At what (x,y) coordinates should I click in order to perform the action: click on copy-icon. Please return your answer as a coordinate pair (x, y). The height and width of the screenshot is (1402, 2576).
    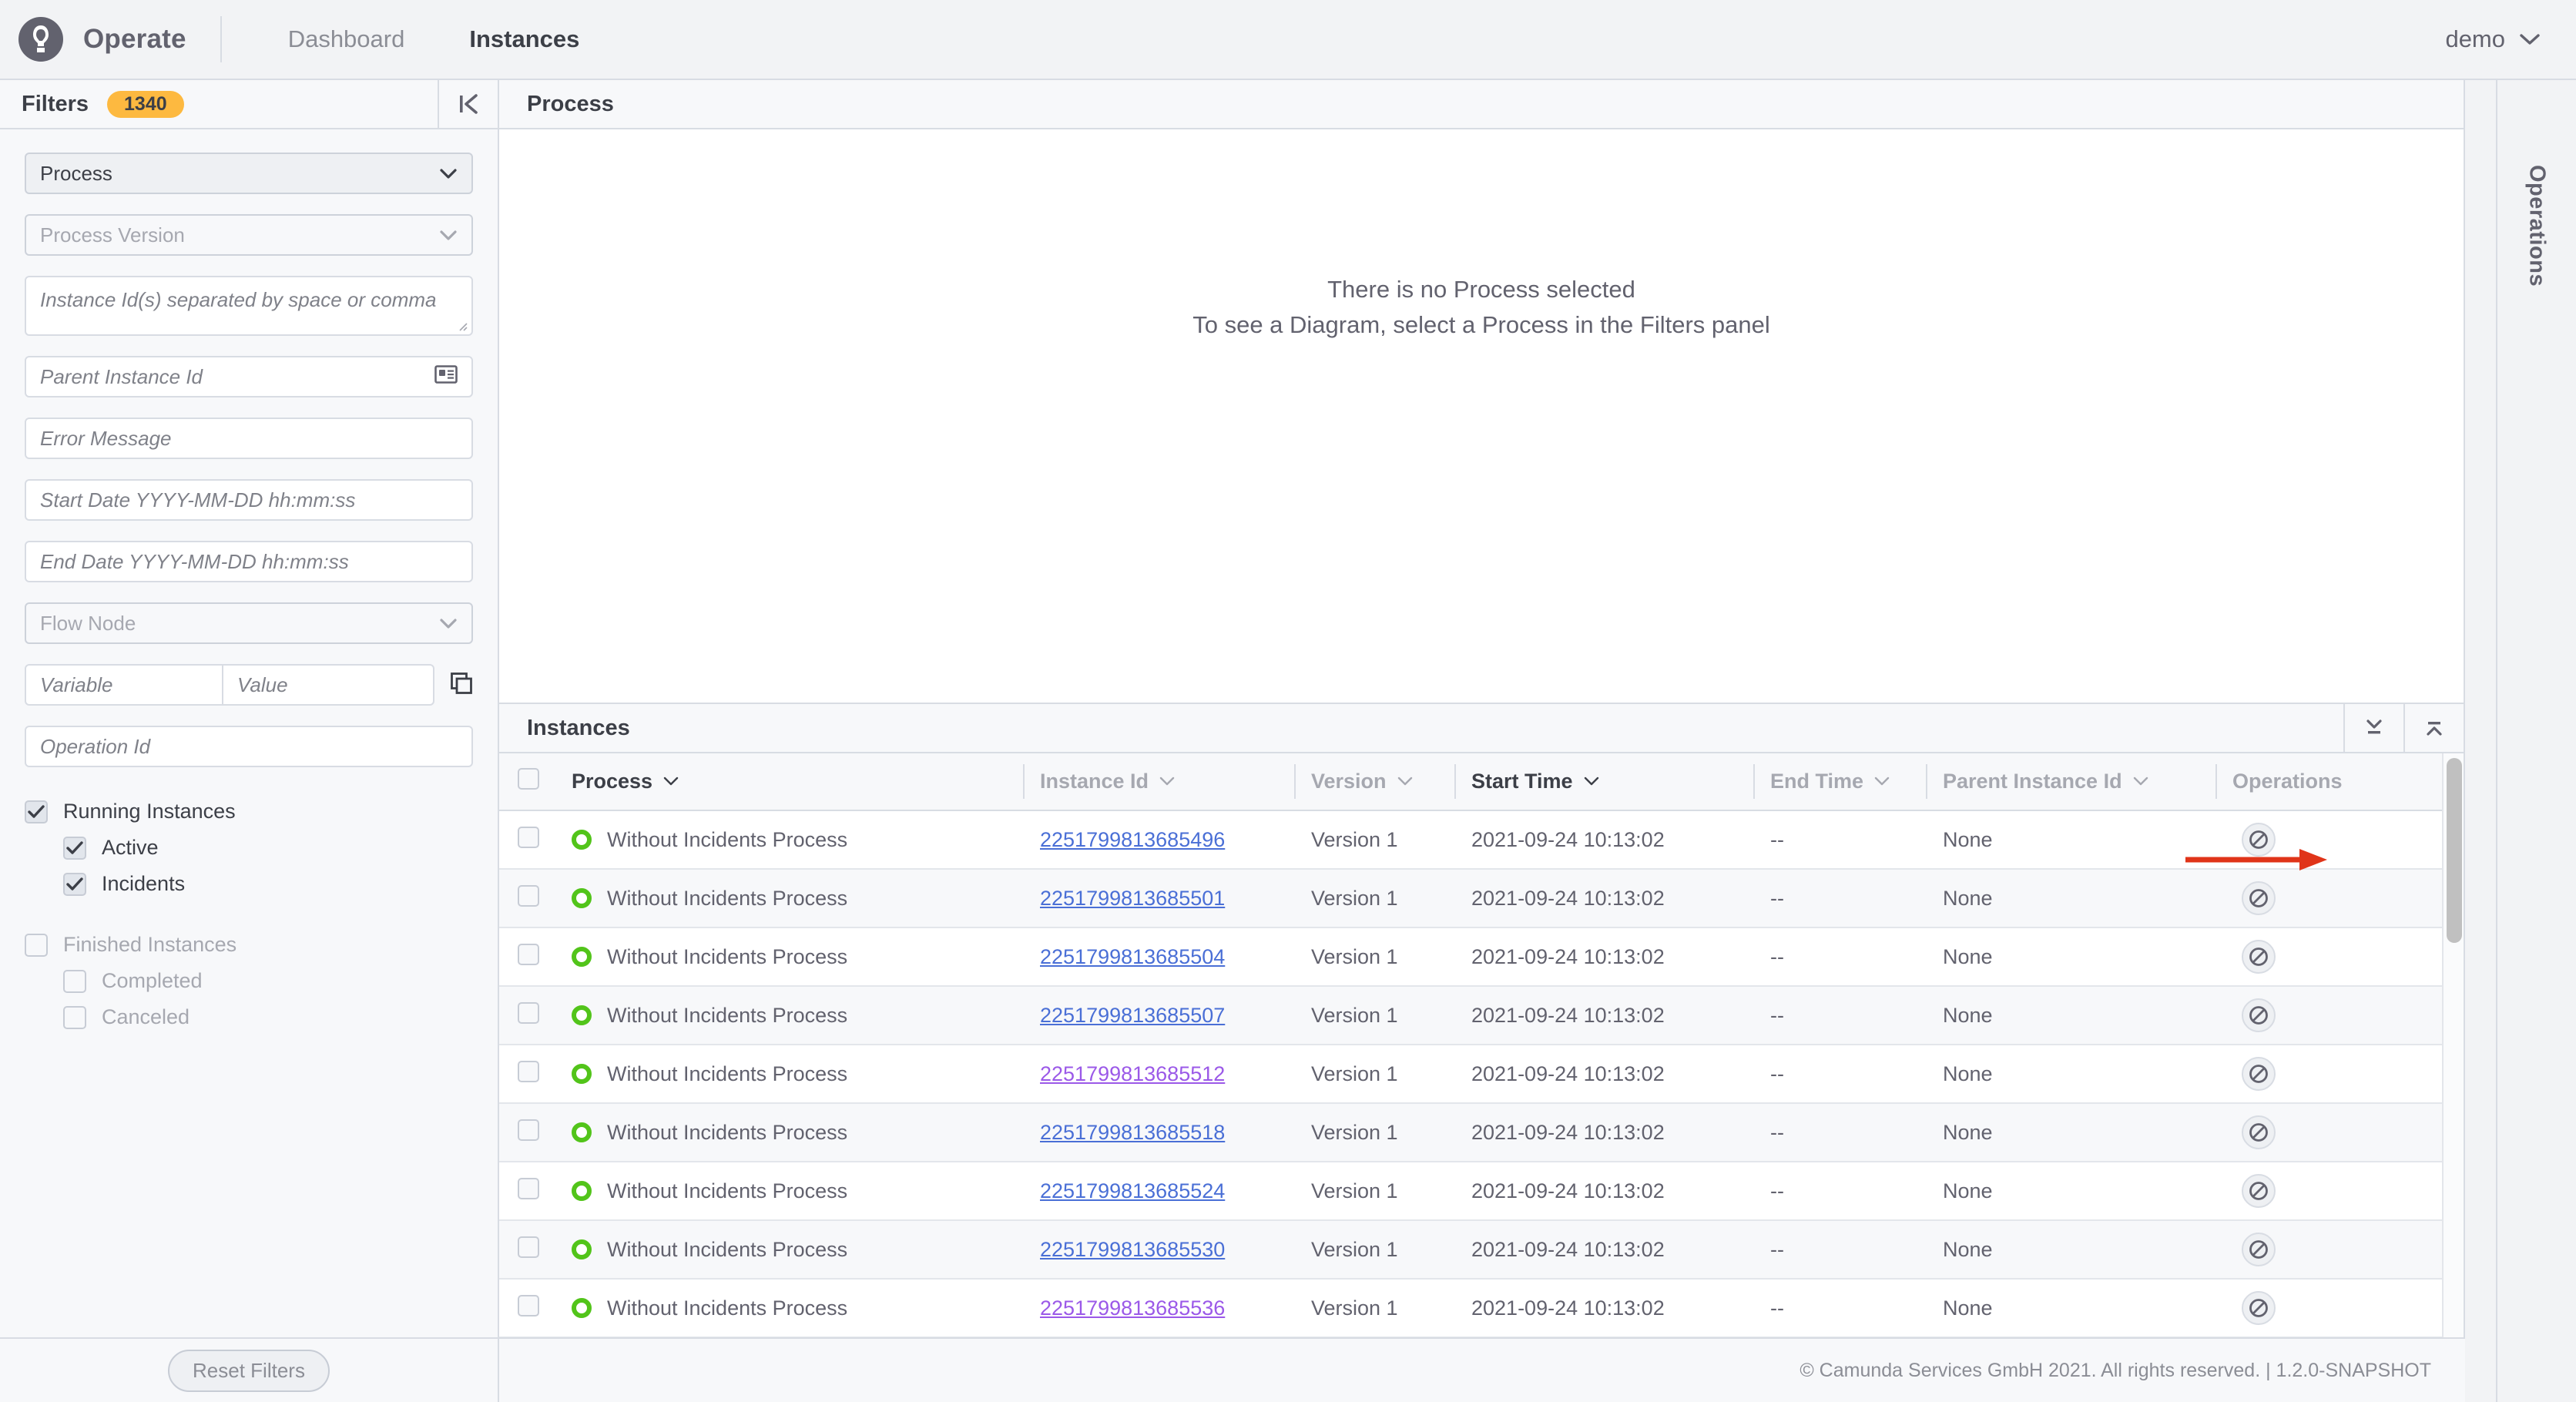
    Looking at the image, I should click on (461, 686).